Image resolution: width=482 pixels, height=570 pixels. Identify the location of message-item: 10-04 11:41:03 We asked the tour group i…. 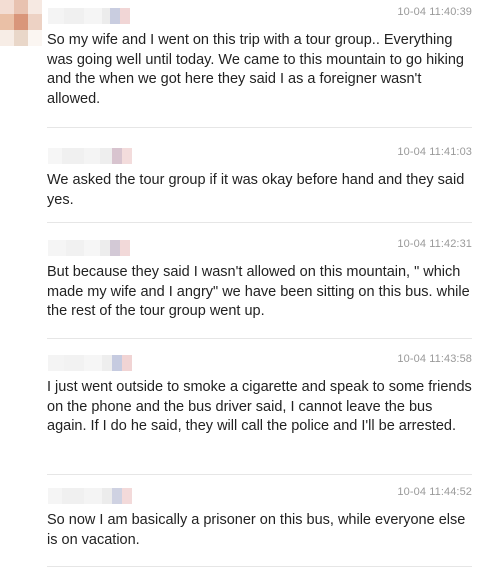
(259, 178).